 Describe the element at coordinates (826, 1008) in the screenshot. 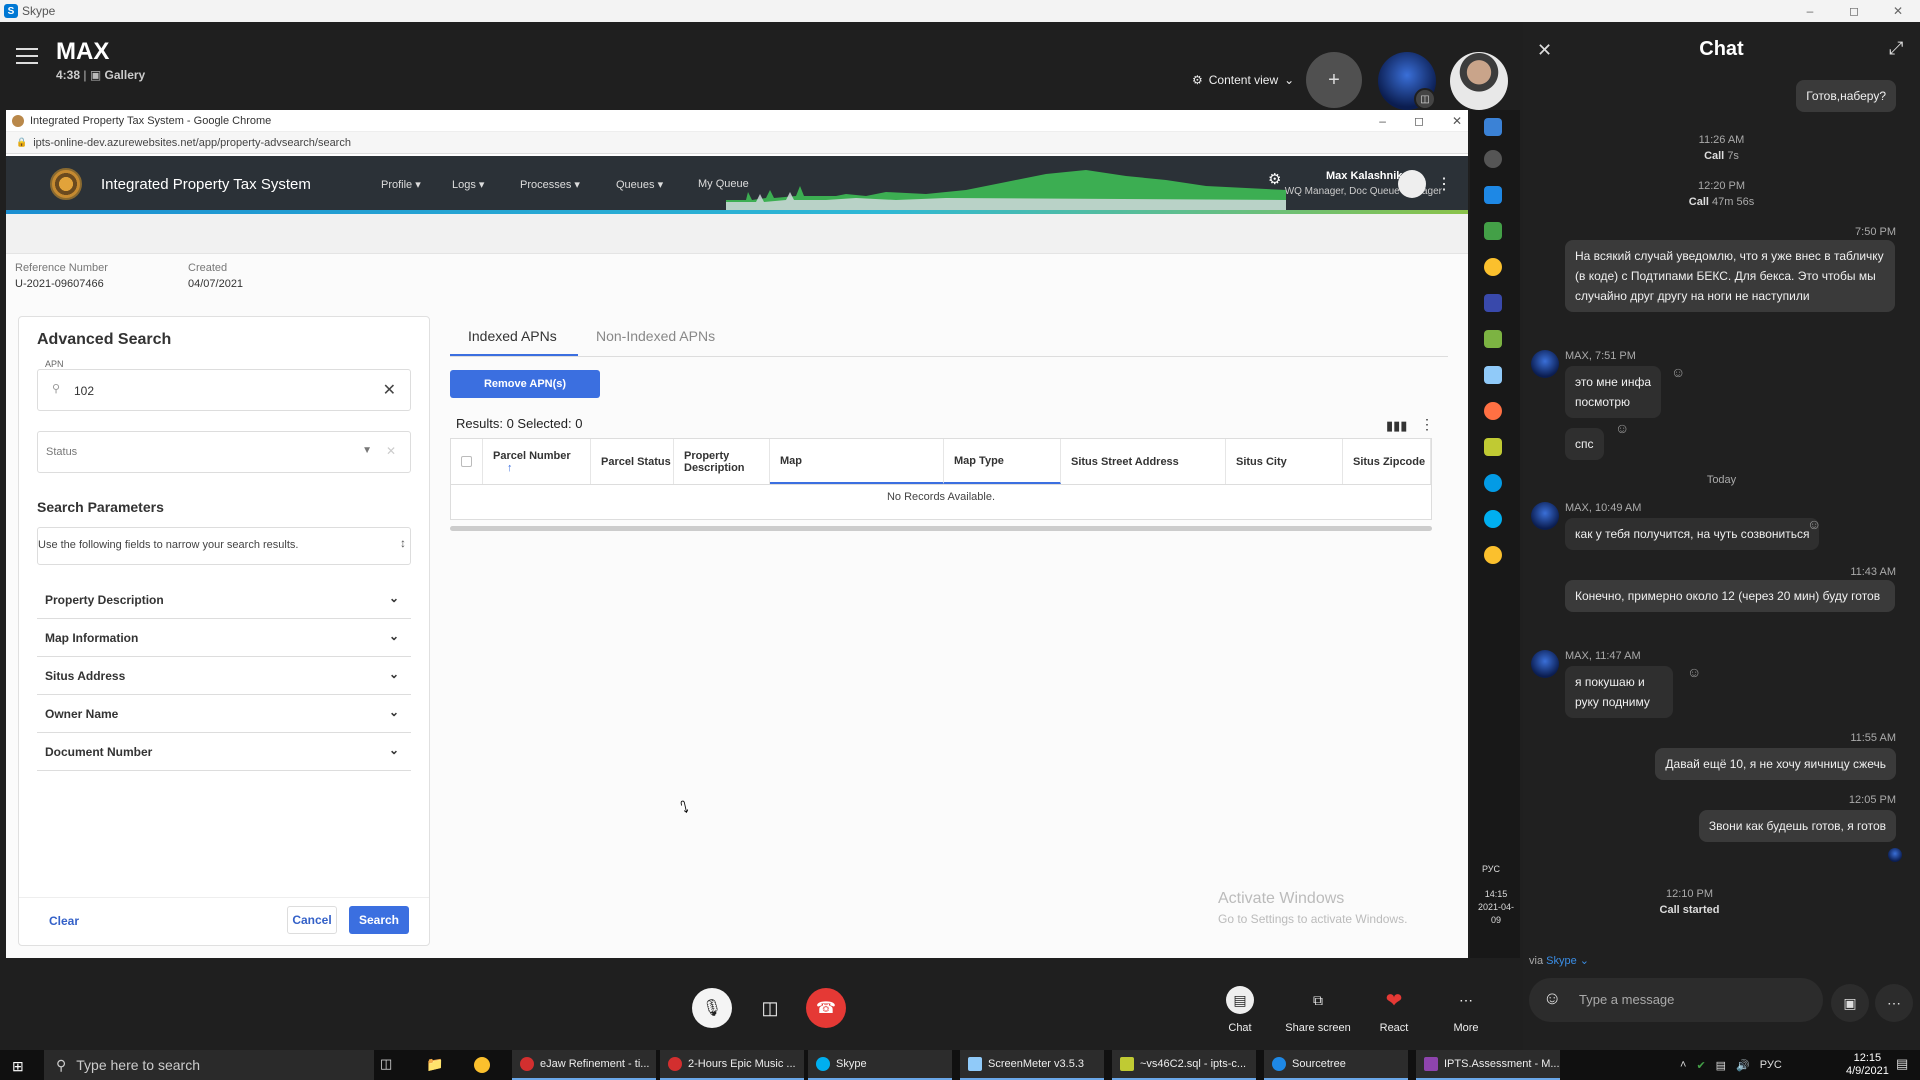

I see `end-call-button: ☎` at that location.